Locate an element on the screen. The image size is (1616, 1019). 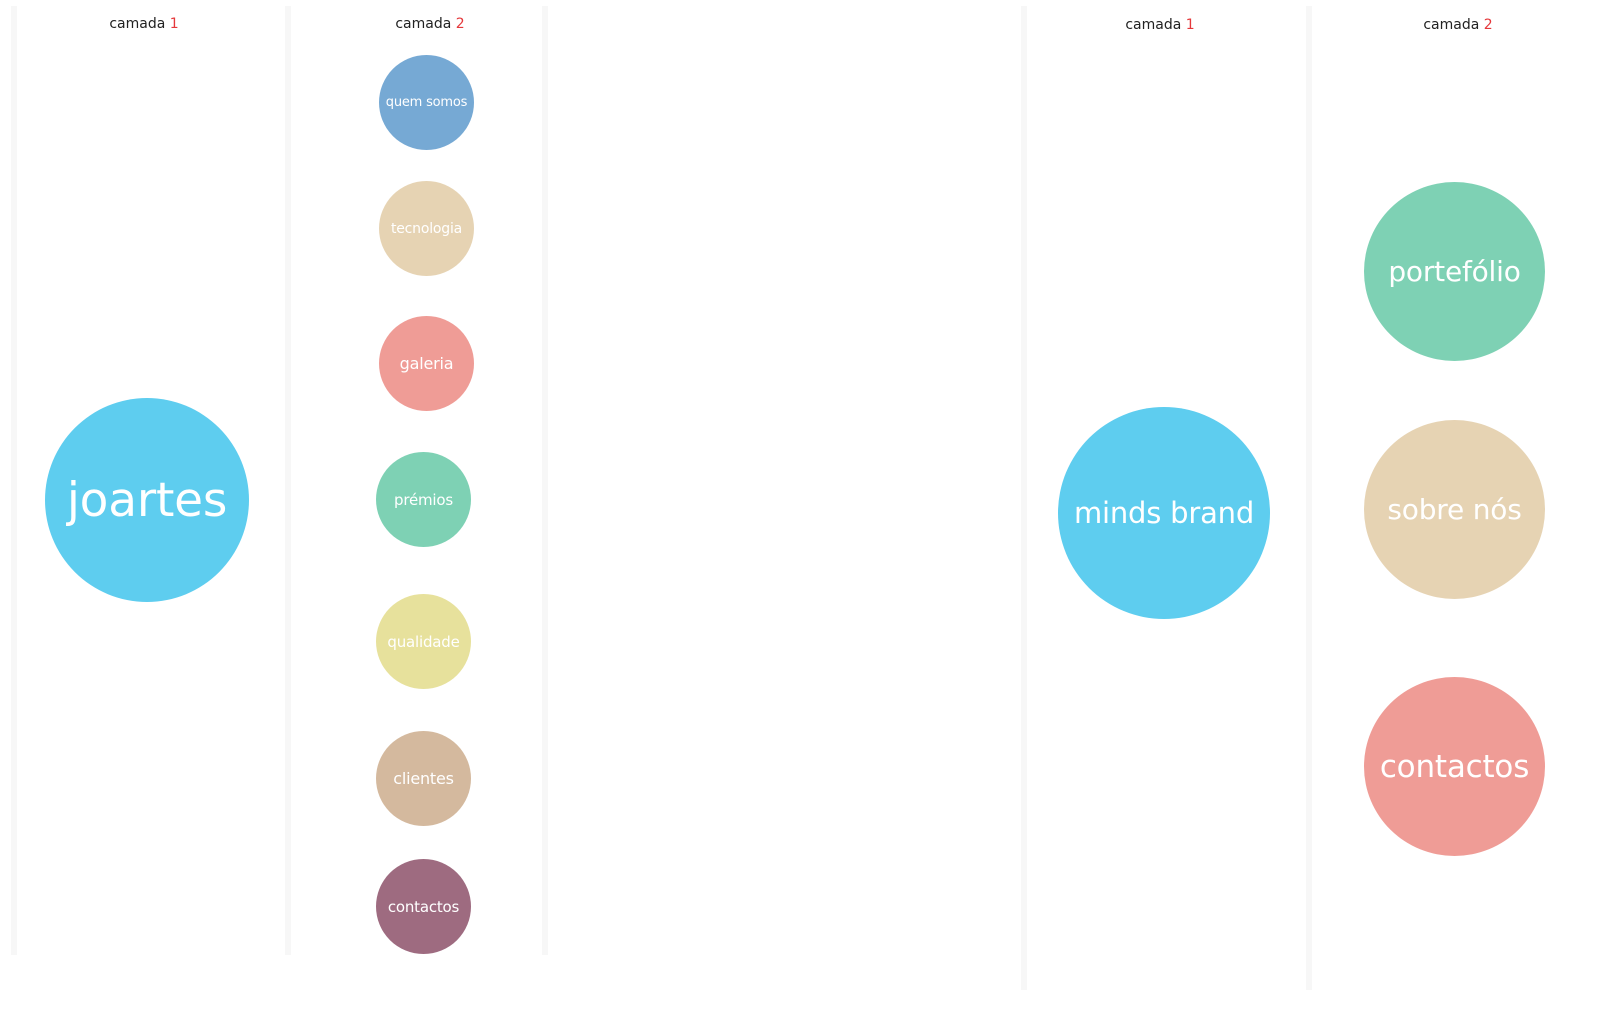
root-node-joartes: joartes is located at coordinates (147, 500).